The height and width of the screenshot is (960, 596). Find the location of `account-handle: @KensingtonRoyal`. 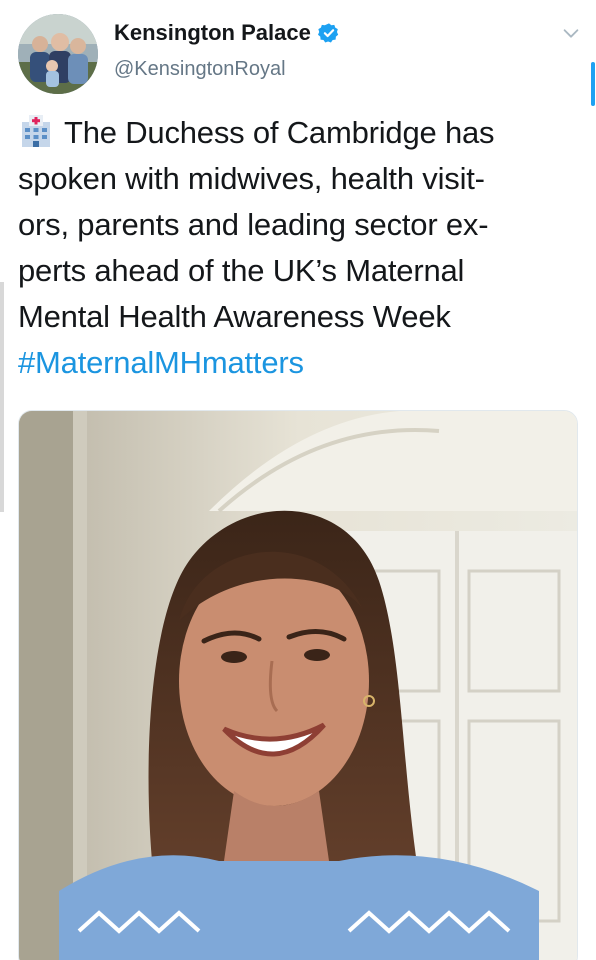

account-handle: @KensingtonRoyal is located at coordinates (200, 69).